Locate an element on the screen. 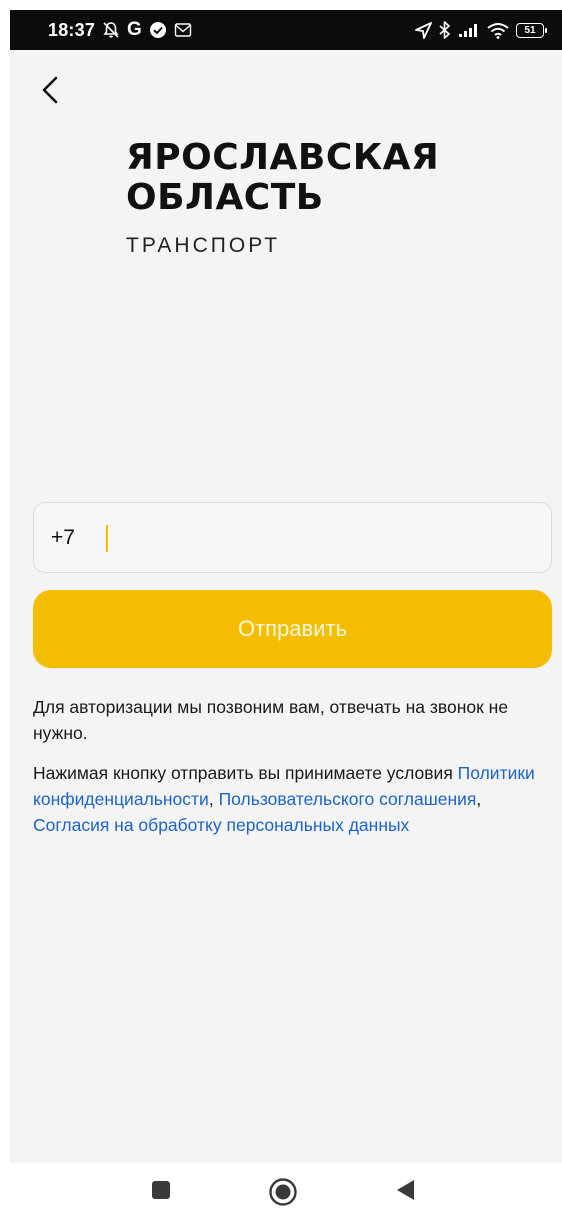  battery-icon: 51 is located at coordinates (531, 30).